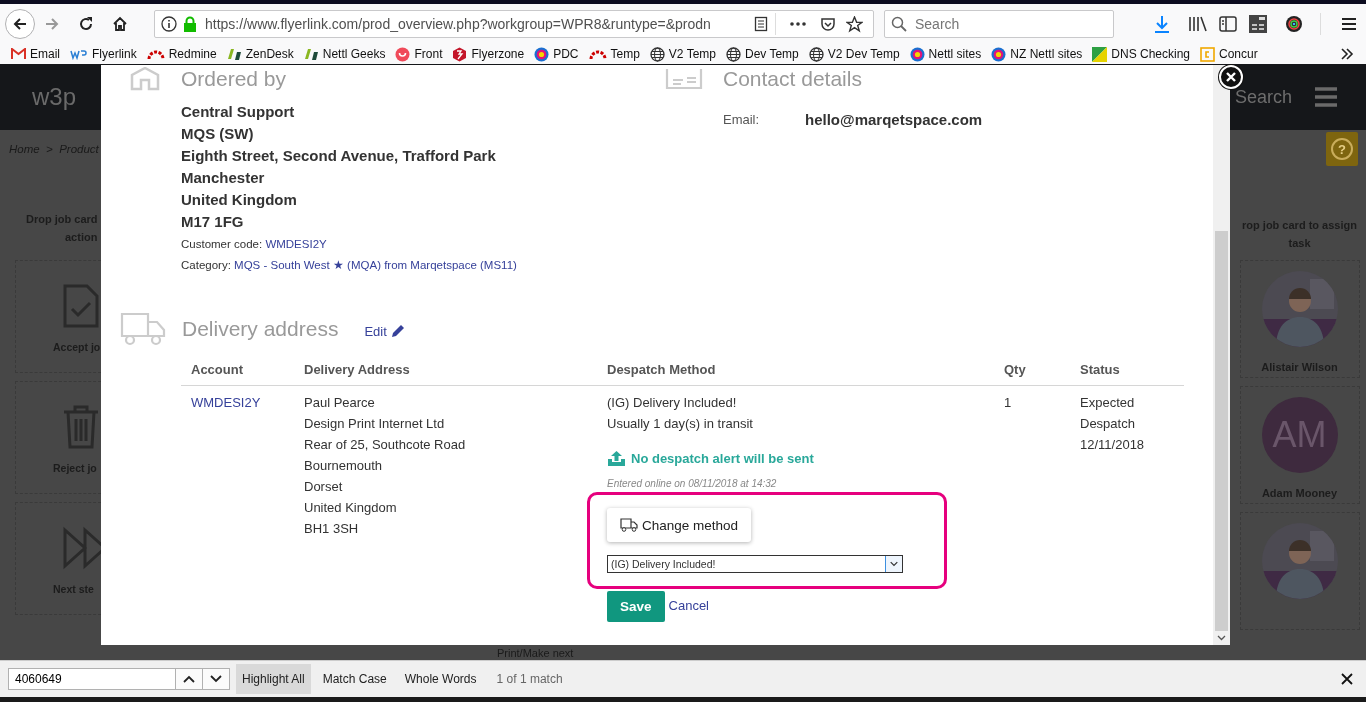 This screenshot has height=702, width=1366. I want to click on column-header: Account, so click(242, 369).